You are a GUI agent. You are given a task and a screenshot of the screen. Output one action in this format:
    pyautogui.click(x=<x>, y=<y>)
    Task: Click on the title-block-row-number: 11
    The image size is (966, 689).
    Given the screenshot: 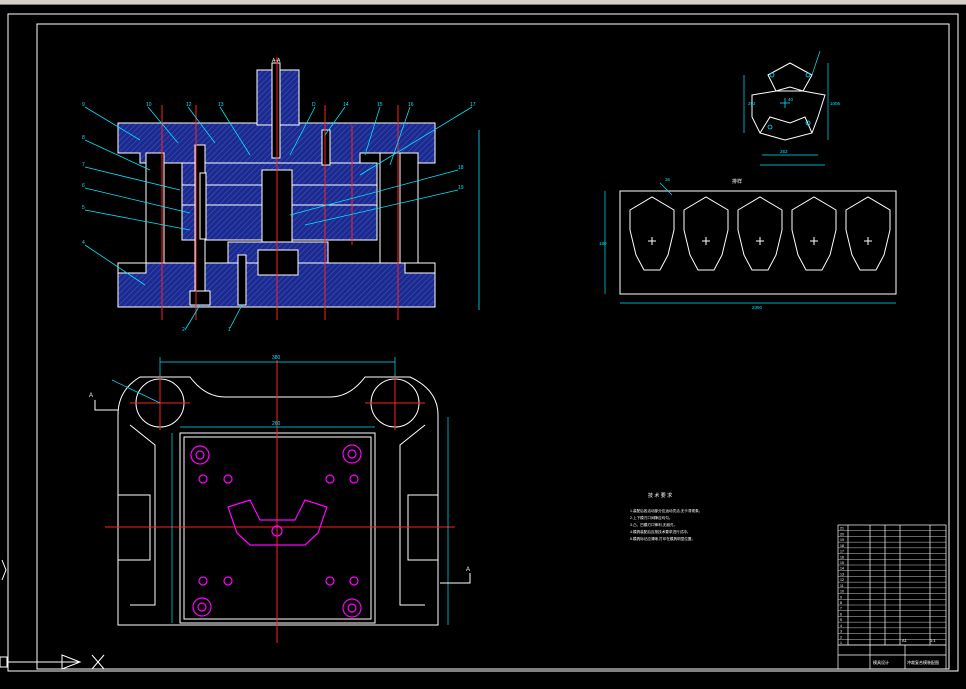 What is the action you would take?
    pyautogui.click(x=842, y=586)
    